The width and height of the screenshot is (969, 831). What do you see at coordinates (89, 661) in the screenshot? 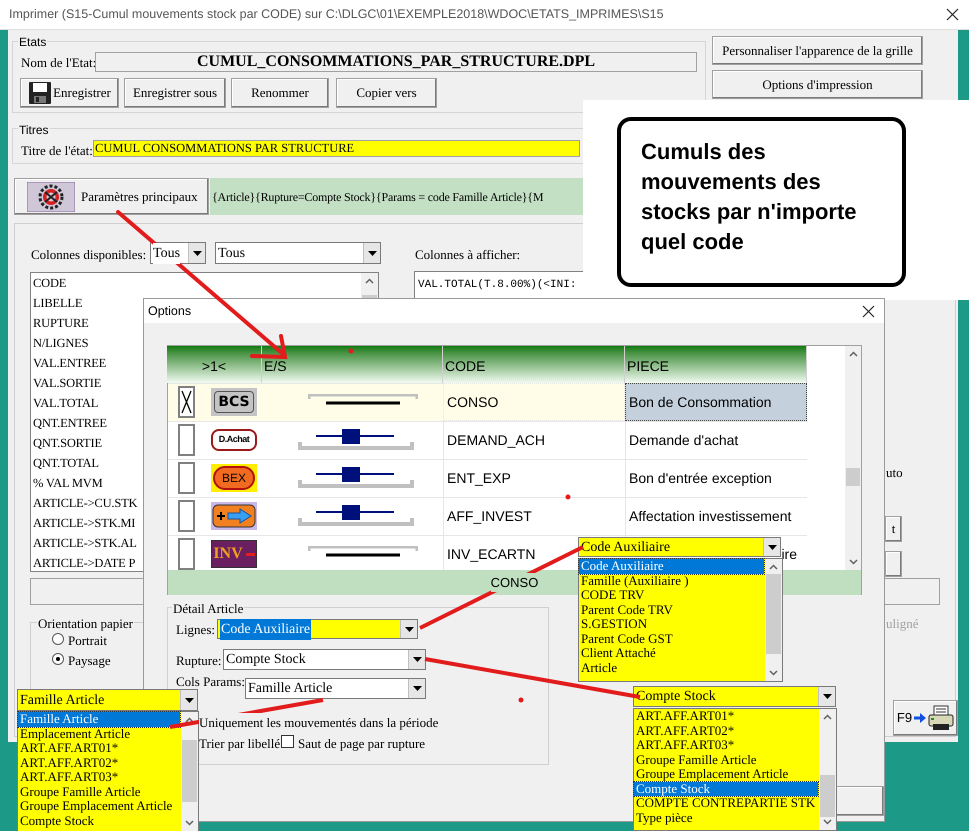
I see `radio-label: Paysage` at bounding box center [89, 661].